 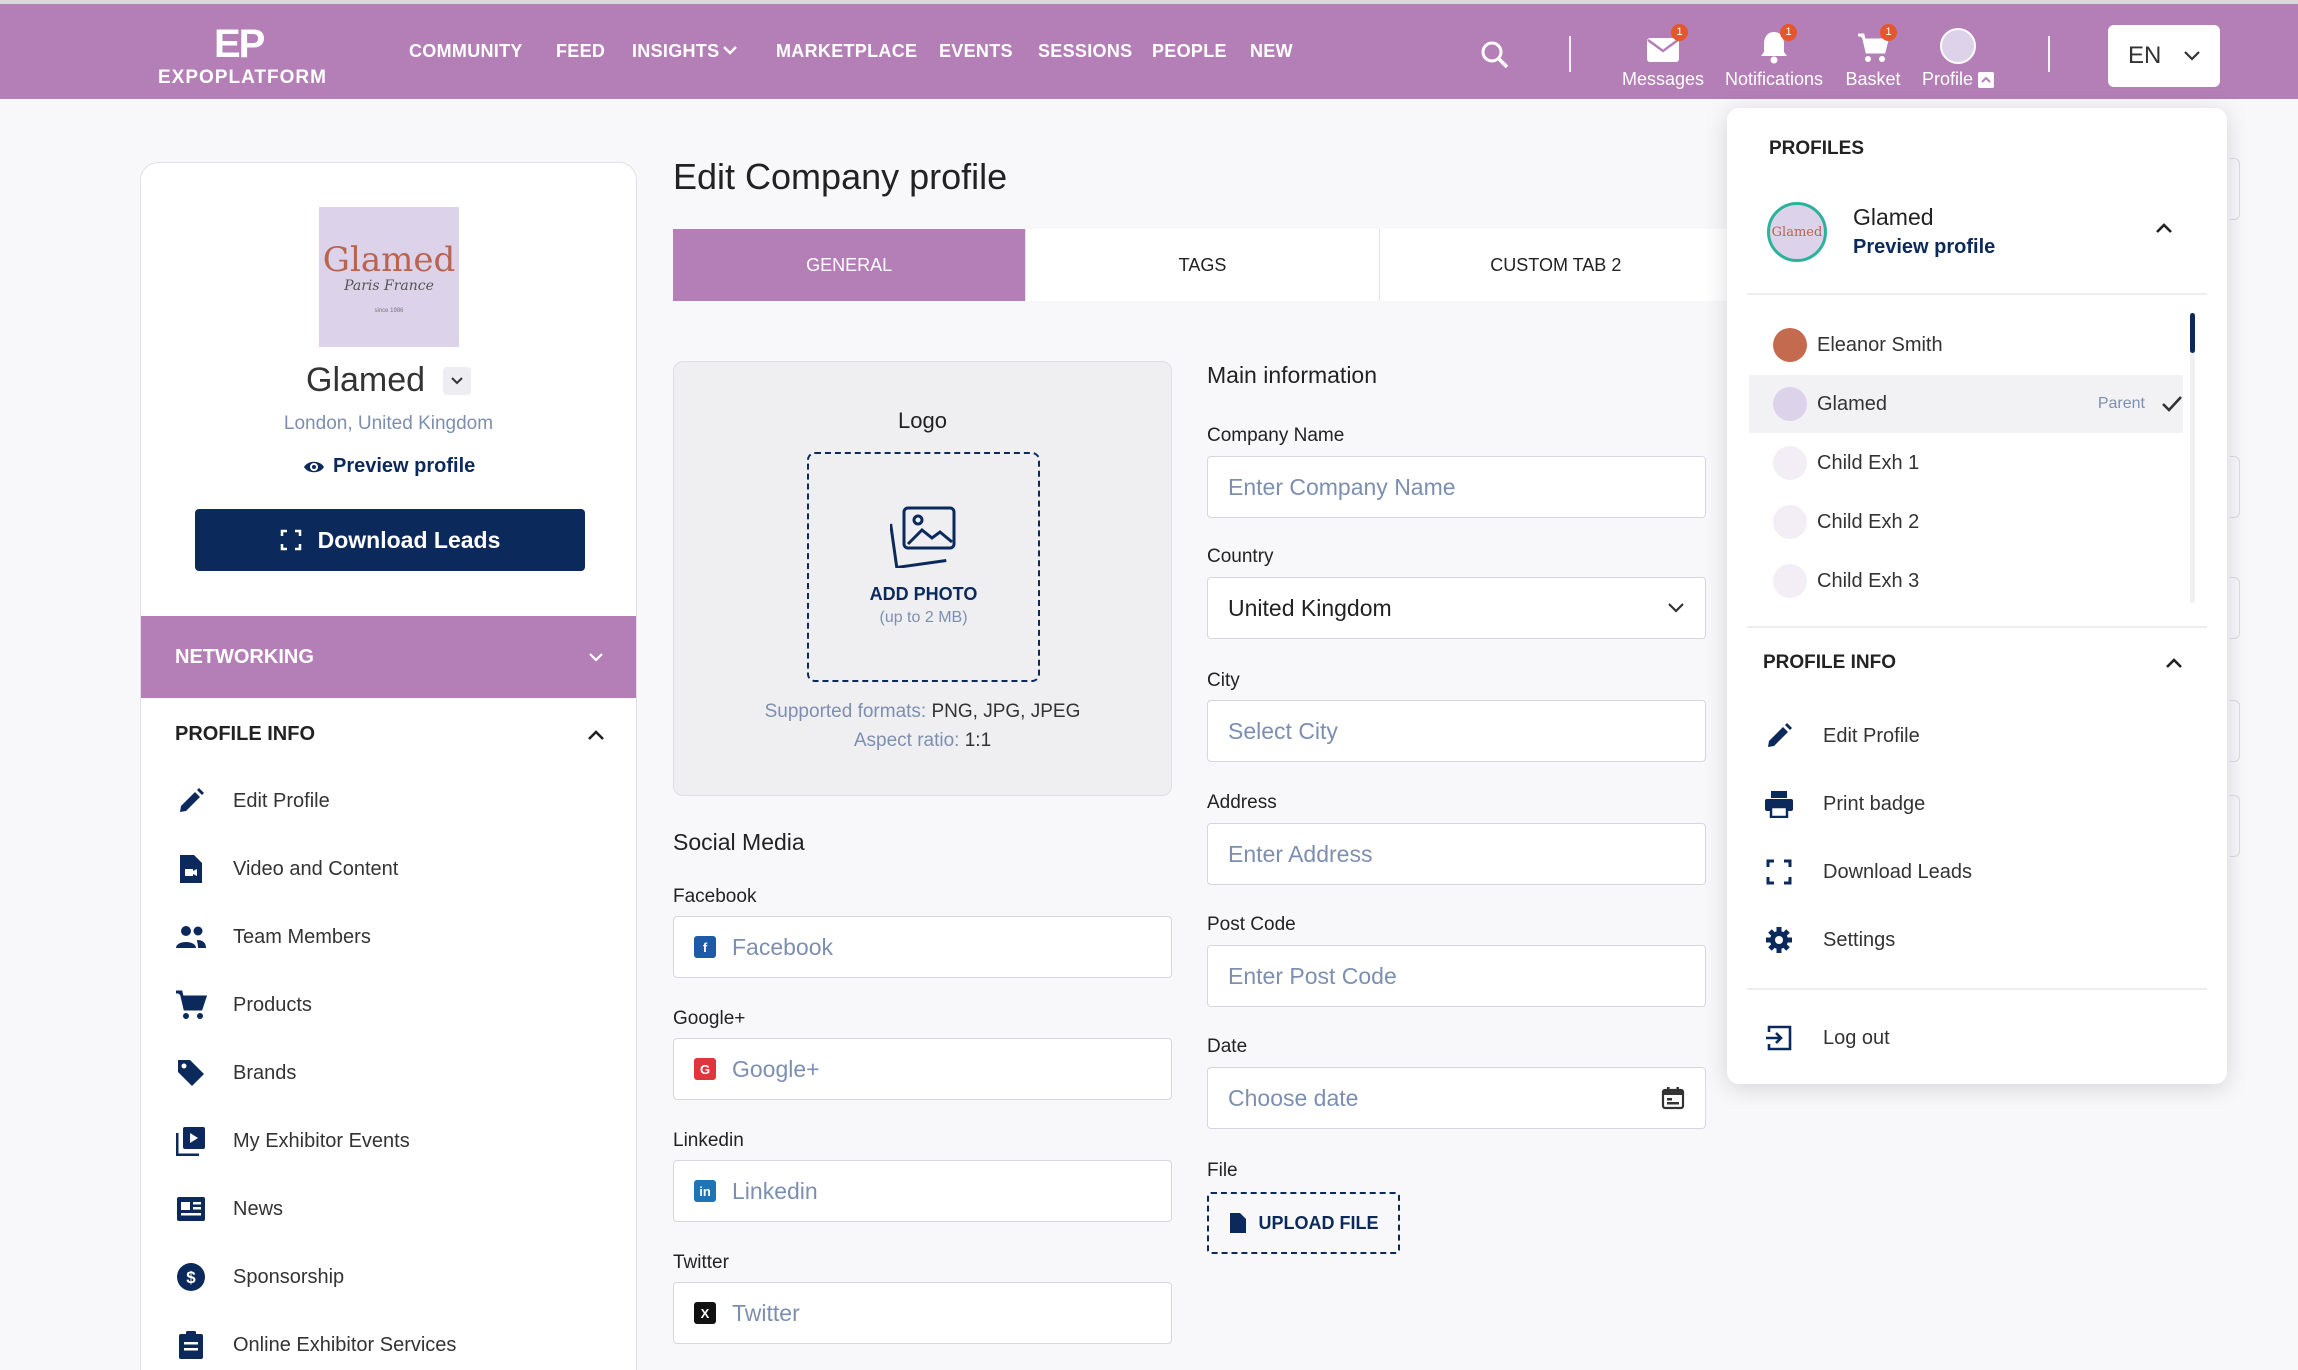 What do you see at coordinates (1495, 55) in the screenshot?
I see `search-icon` at bounding box center [1495, 55].